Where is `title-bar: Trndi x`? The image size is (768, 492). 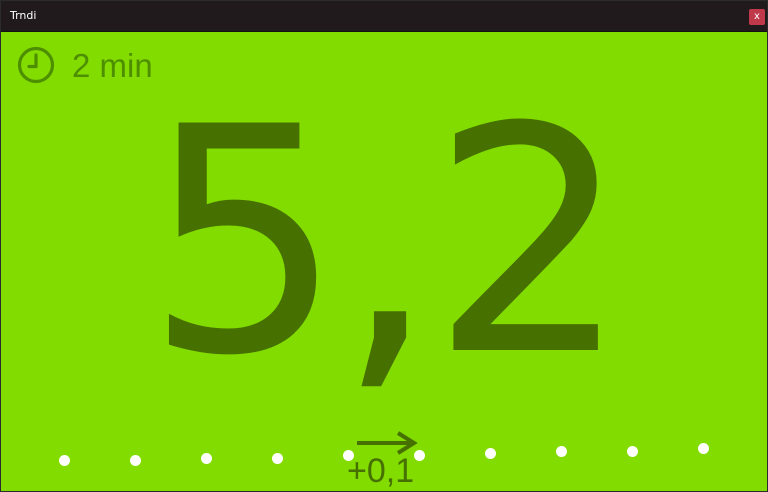
title-bar: Trndi x is located at coordinates (384, 16).